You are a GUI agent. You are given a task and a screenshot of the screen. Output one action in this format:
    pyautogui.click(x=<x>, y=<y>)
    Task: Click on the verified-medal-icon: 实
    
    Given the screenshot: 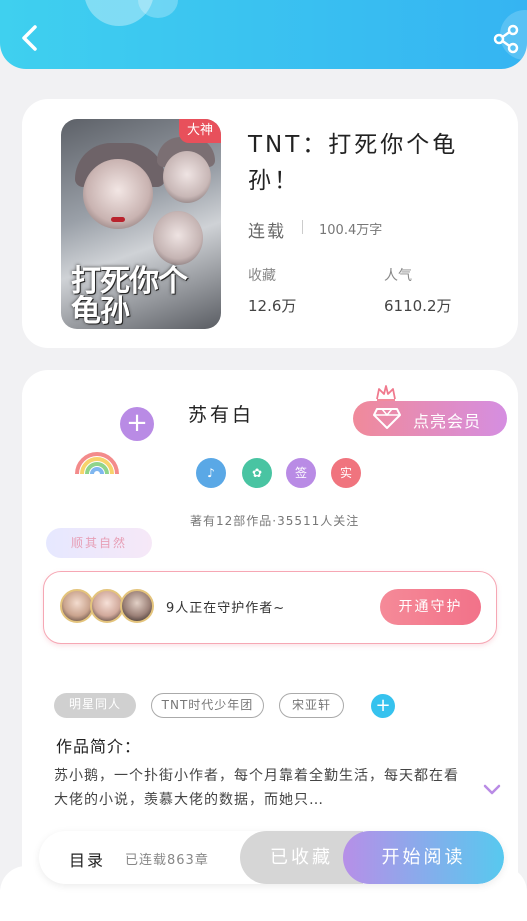 What is the action you would take?
    pyautogui.click(x=346, y=473)
    